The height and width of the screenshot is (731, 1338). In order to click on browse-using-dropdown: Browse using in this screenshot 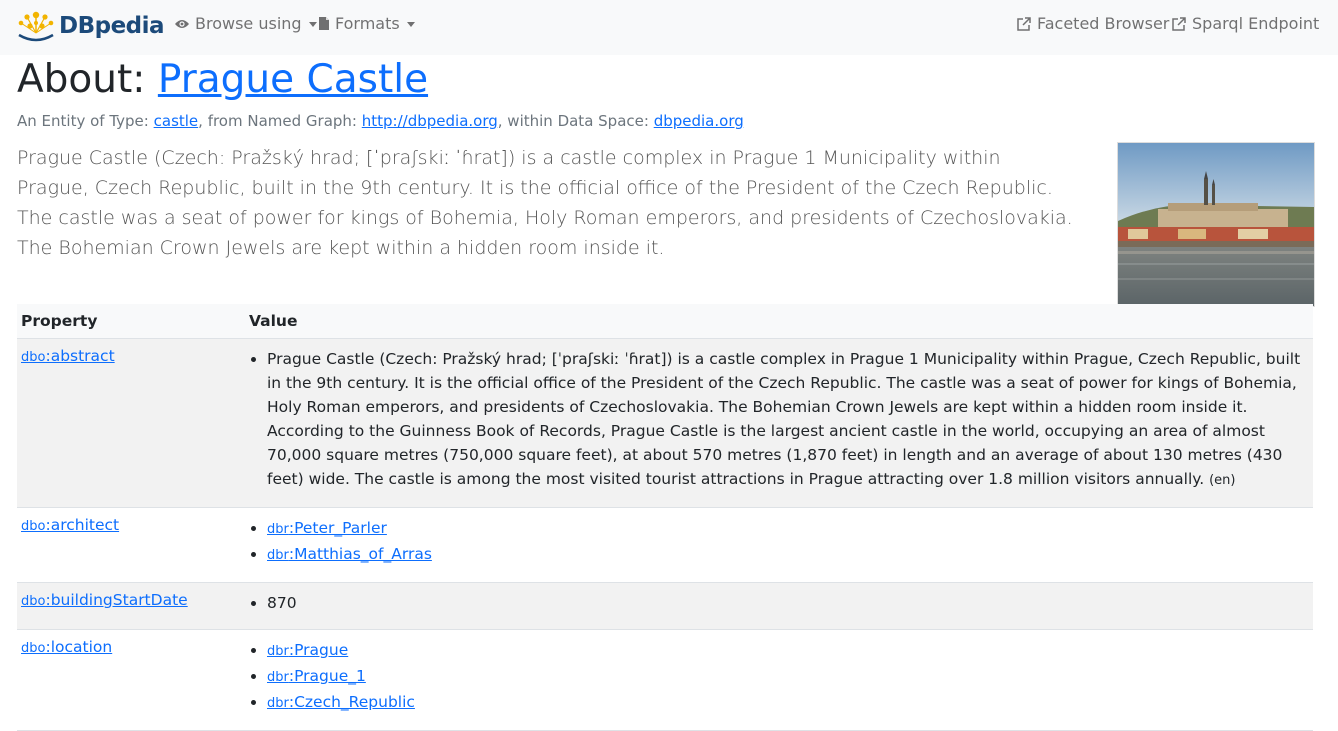, I will do `click(245, 23)`.